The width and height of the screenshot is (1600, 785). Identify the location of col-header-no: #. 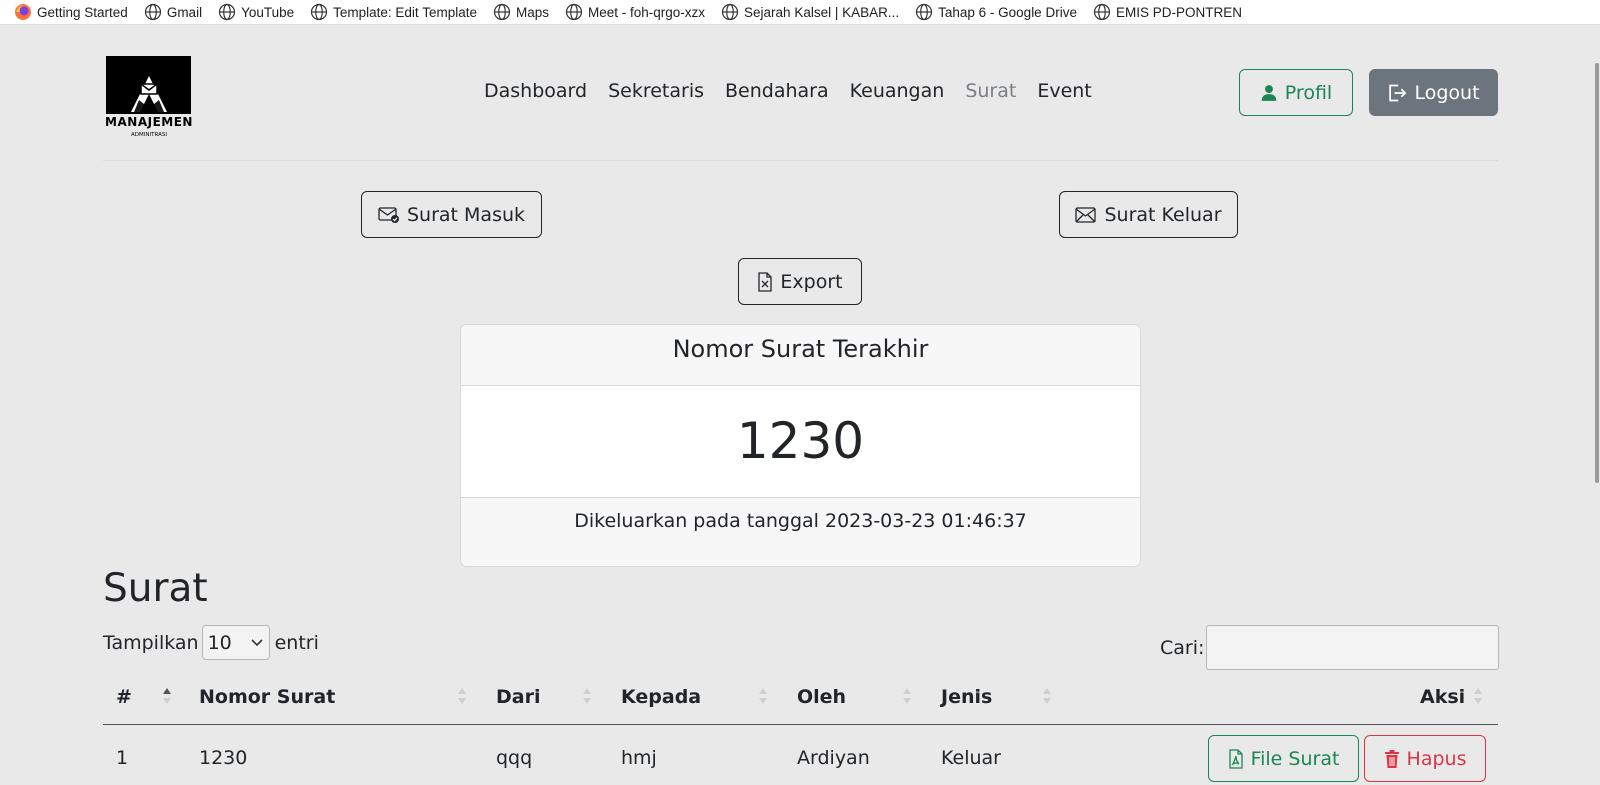
(124, 697).